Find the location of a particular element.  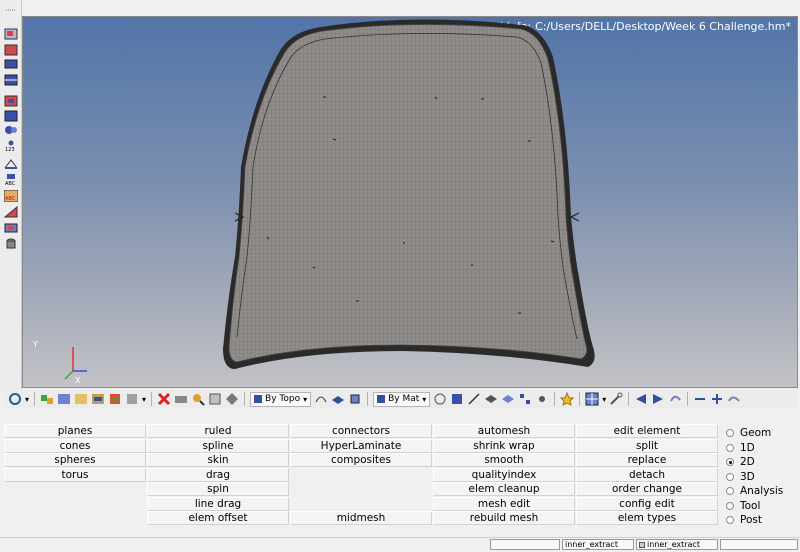

page-radio-analysis: Analysis is located at coordinates (763, 491).